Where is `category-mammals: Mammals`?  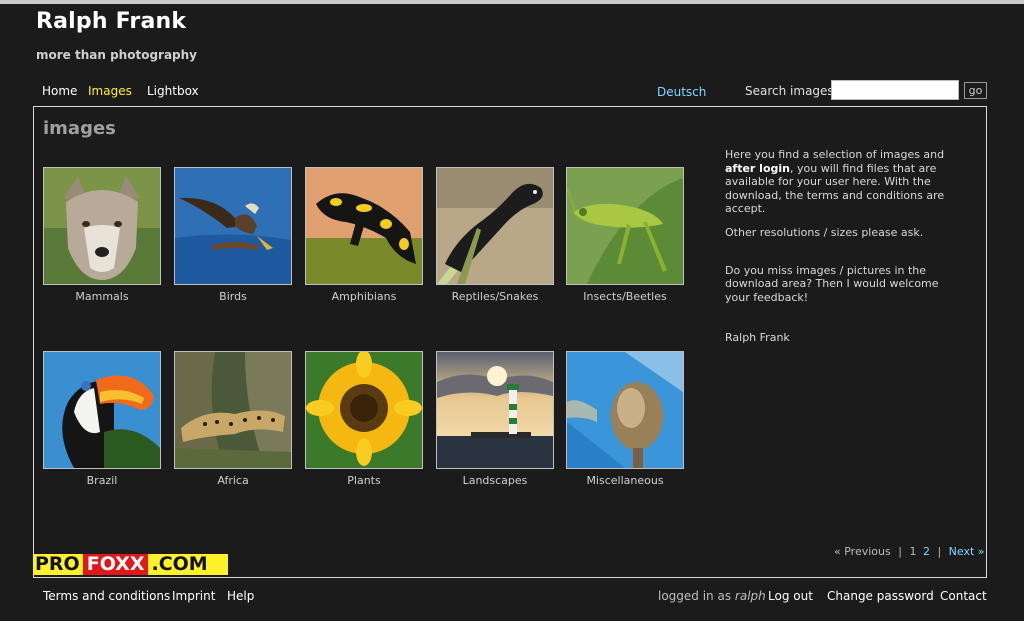
category-mammals: Mammals is located at coordinates (102, 235).